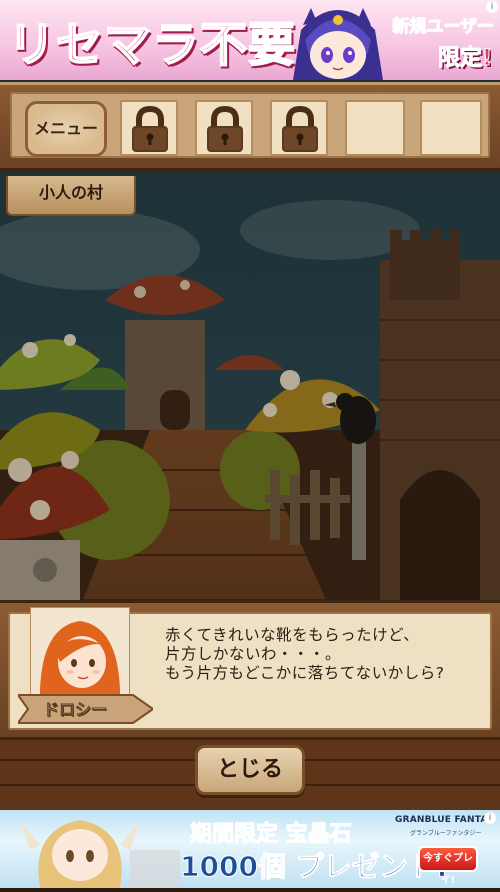 This screenshot has width=500, height=892. I want to click on dialog-line-3: もう片方もどこかに落ちてないかしら?, so click(305, 673).